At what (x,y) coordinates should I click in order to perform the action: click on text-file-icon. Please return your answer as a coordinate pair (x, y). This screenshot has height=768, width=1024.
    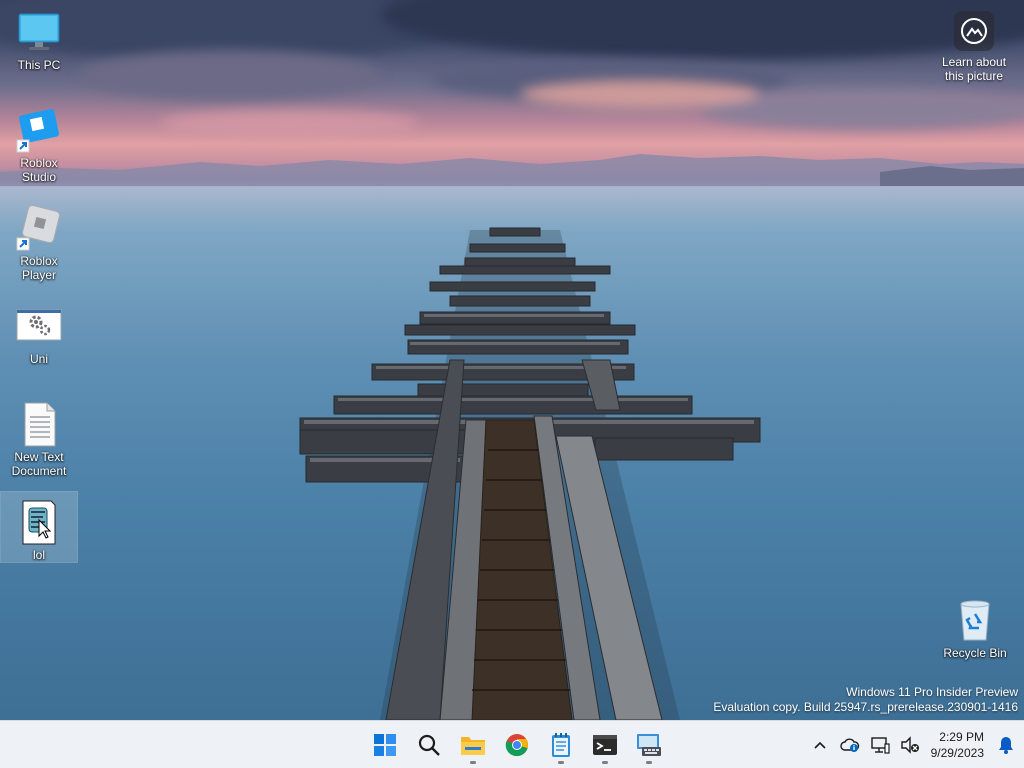
    Looking at the image, I should click on (39, 424).